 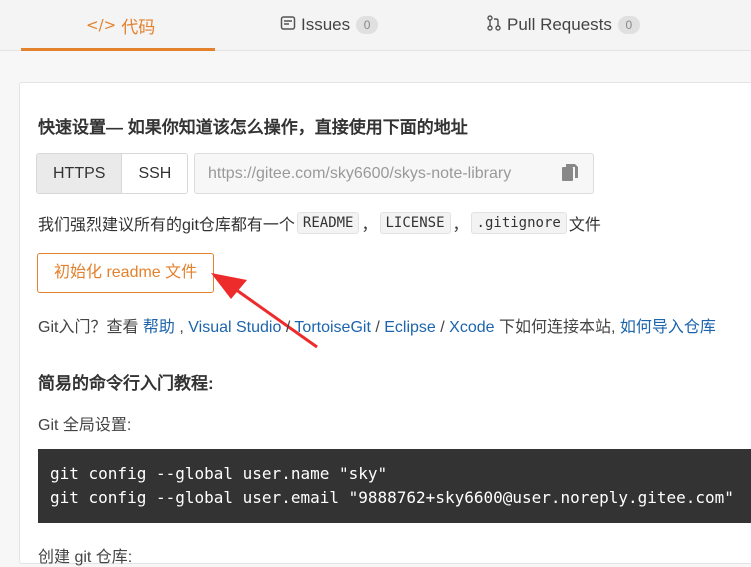 I want to click on recommend-prefix: 我们强烈建议所有的git仓库都有一个, so click(x=166, y=225).